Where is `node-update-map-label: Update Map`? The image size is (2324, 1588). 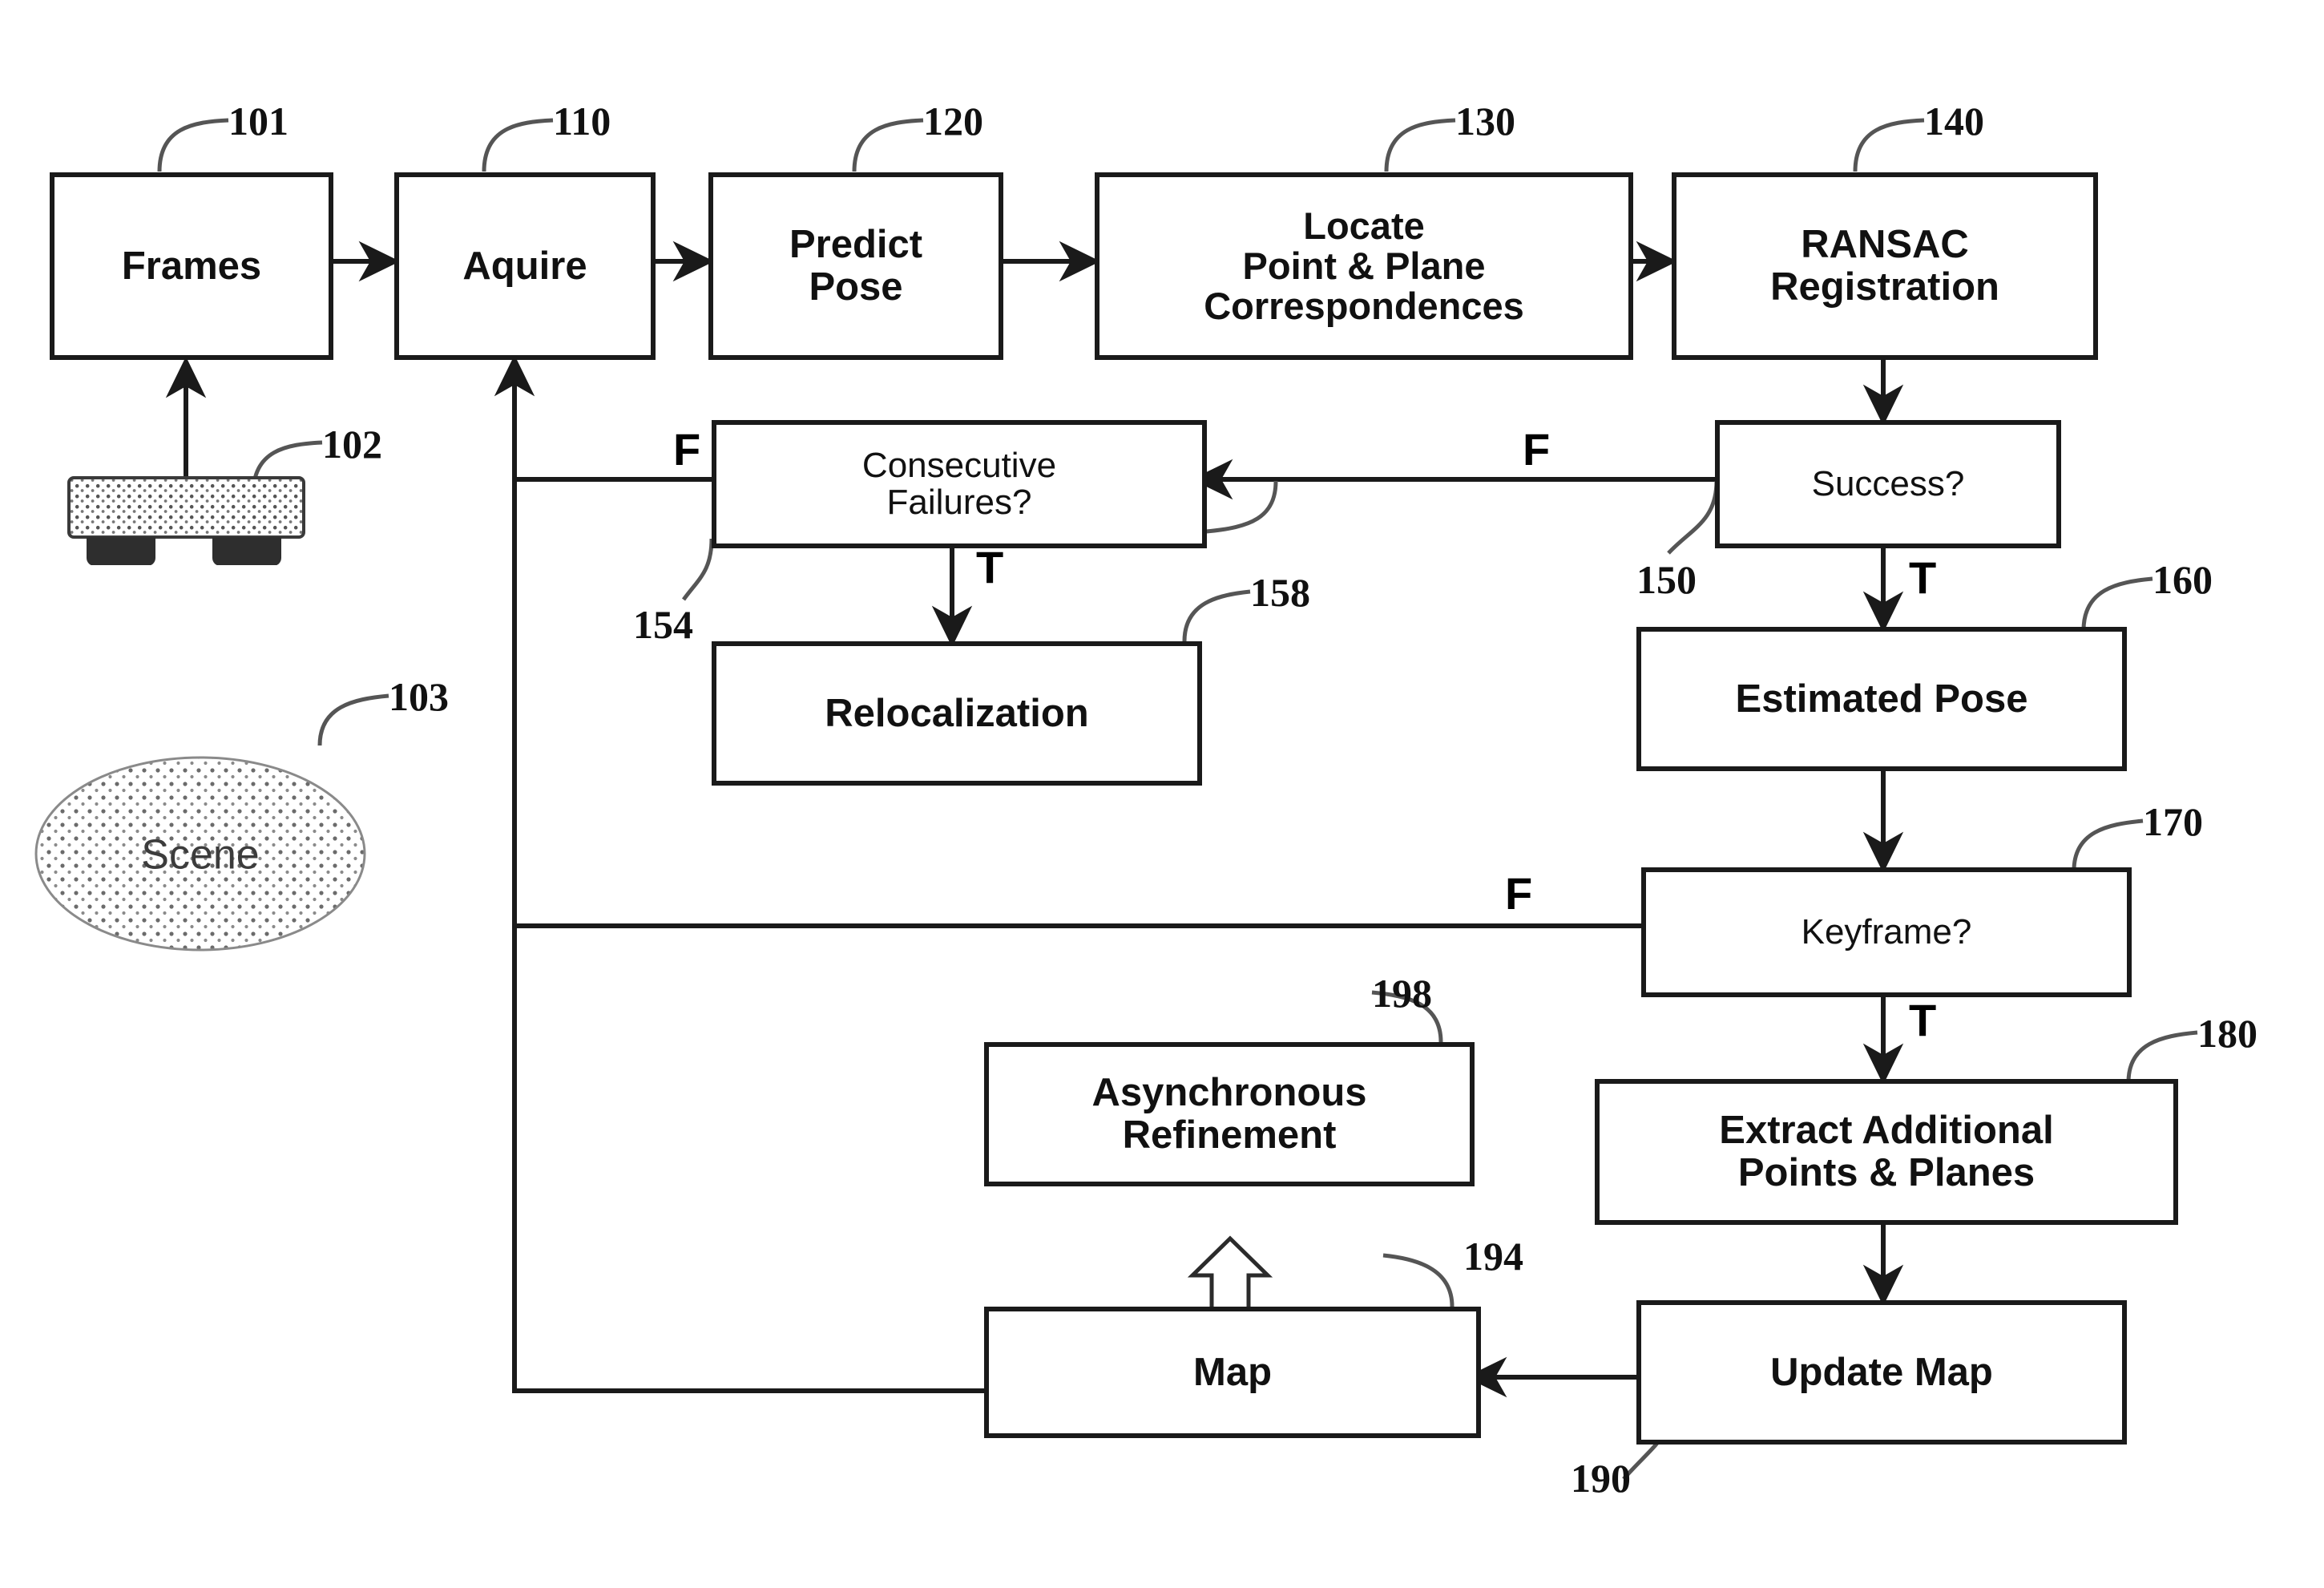 node-update-map-label: Update Map is located at coordinates (1881, 1372).